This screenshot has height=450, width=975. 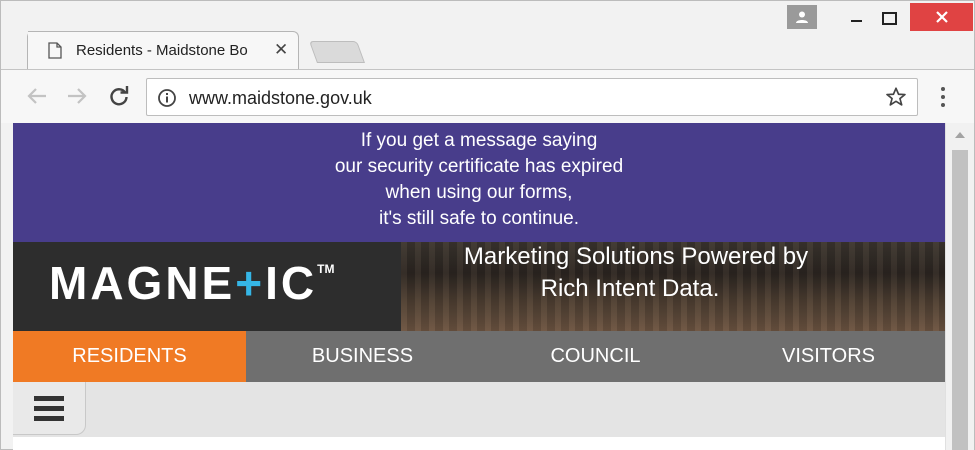 I want to click on back-button, so click(x=37, y=96).